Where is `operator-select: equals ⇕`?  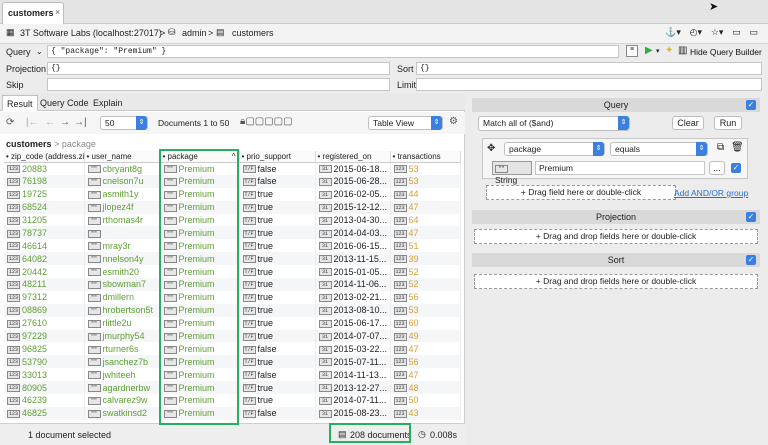
operator-select: equals ⇕ is located at coordinates (659, 149).